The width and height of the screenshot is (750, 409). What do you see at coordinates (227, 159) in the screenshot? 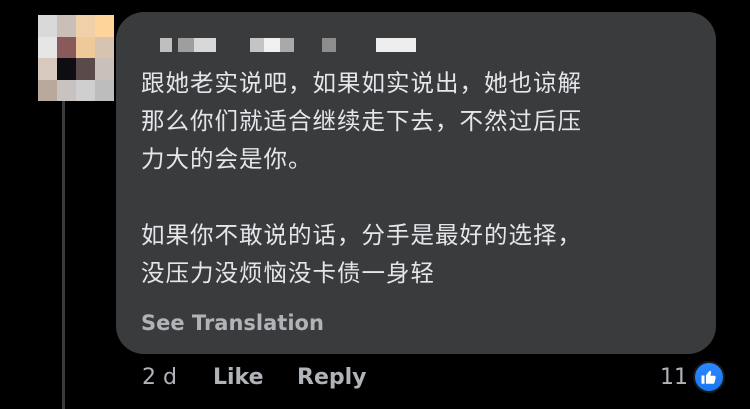
I see `comment-line: 力大的会是你。` at bounding box center [227, 159].